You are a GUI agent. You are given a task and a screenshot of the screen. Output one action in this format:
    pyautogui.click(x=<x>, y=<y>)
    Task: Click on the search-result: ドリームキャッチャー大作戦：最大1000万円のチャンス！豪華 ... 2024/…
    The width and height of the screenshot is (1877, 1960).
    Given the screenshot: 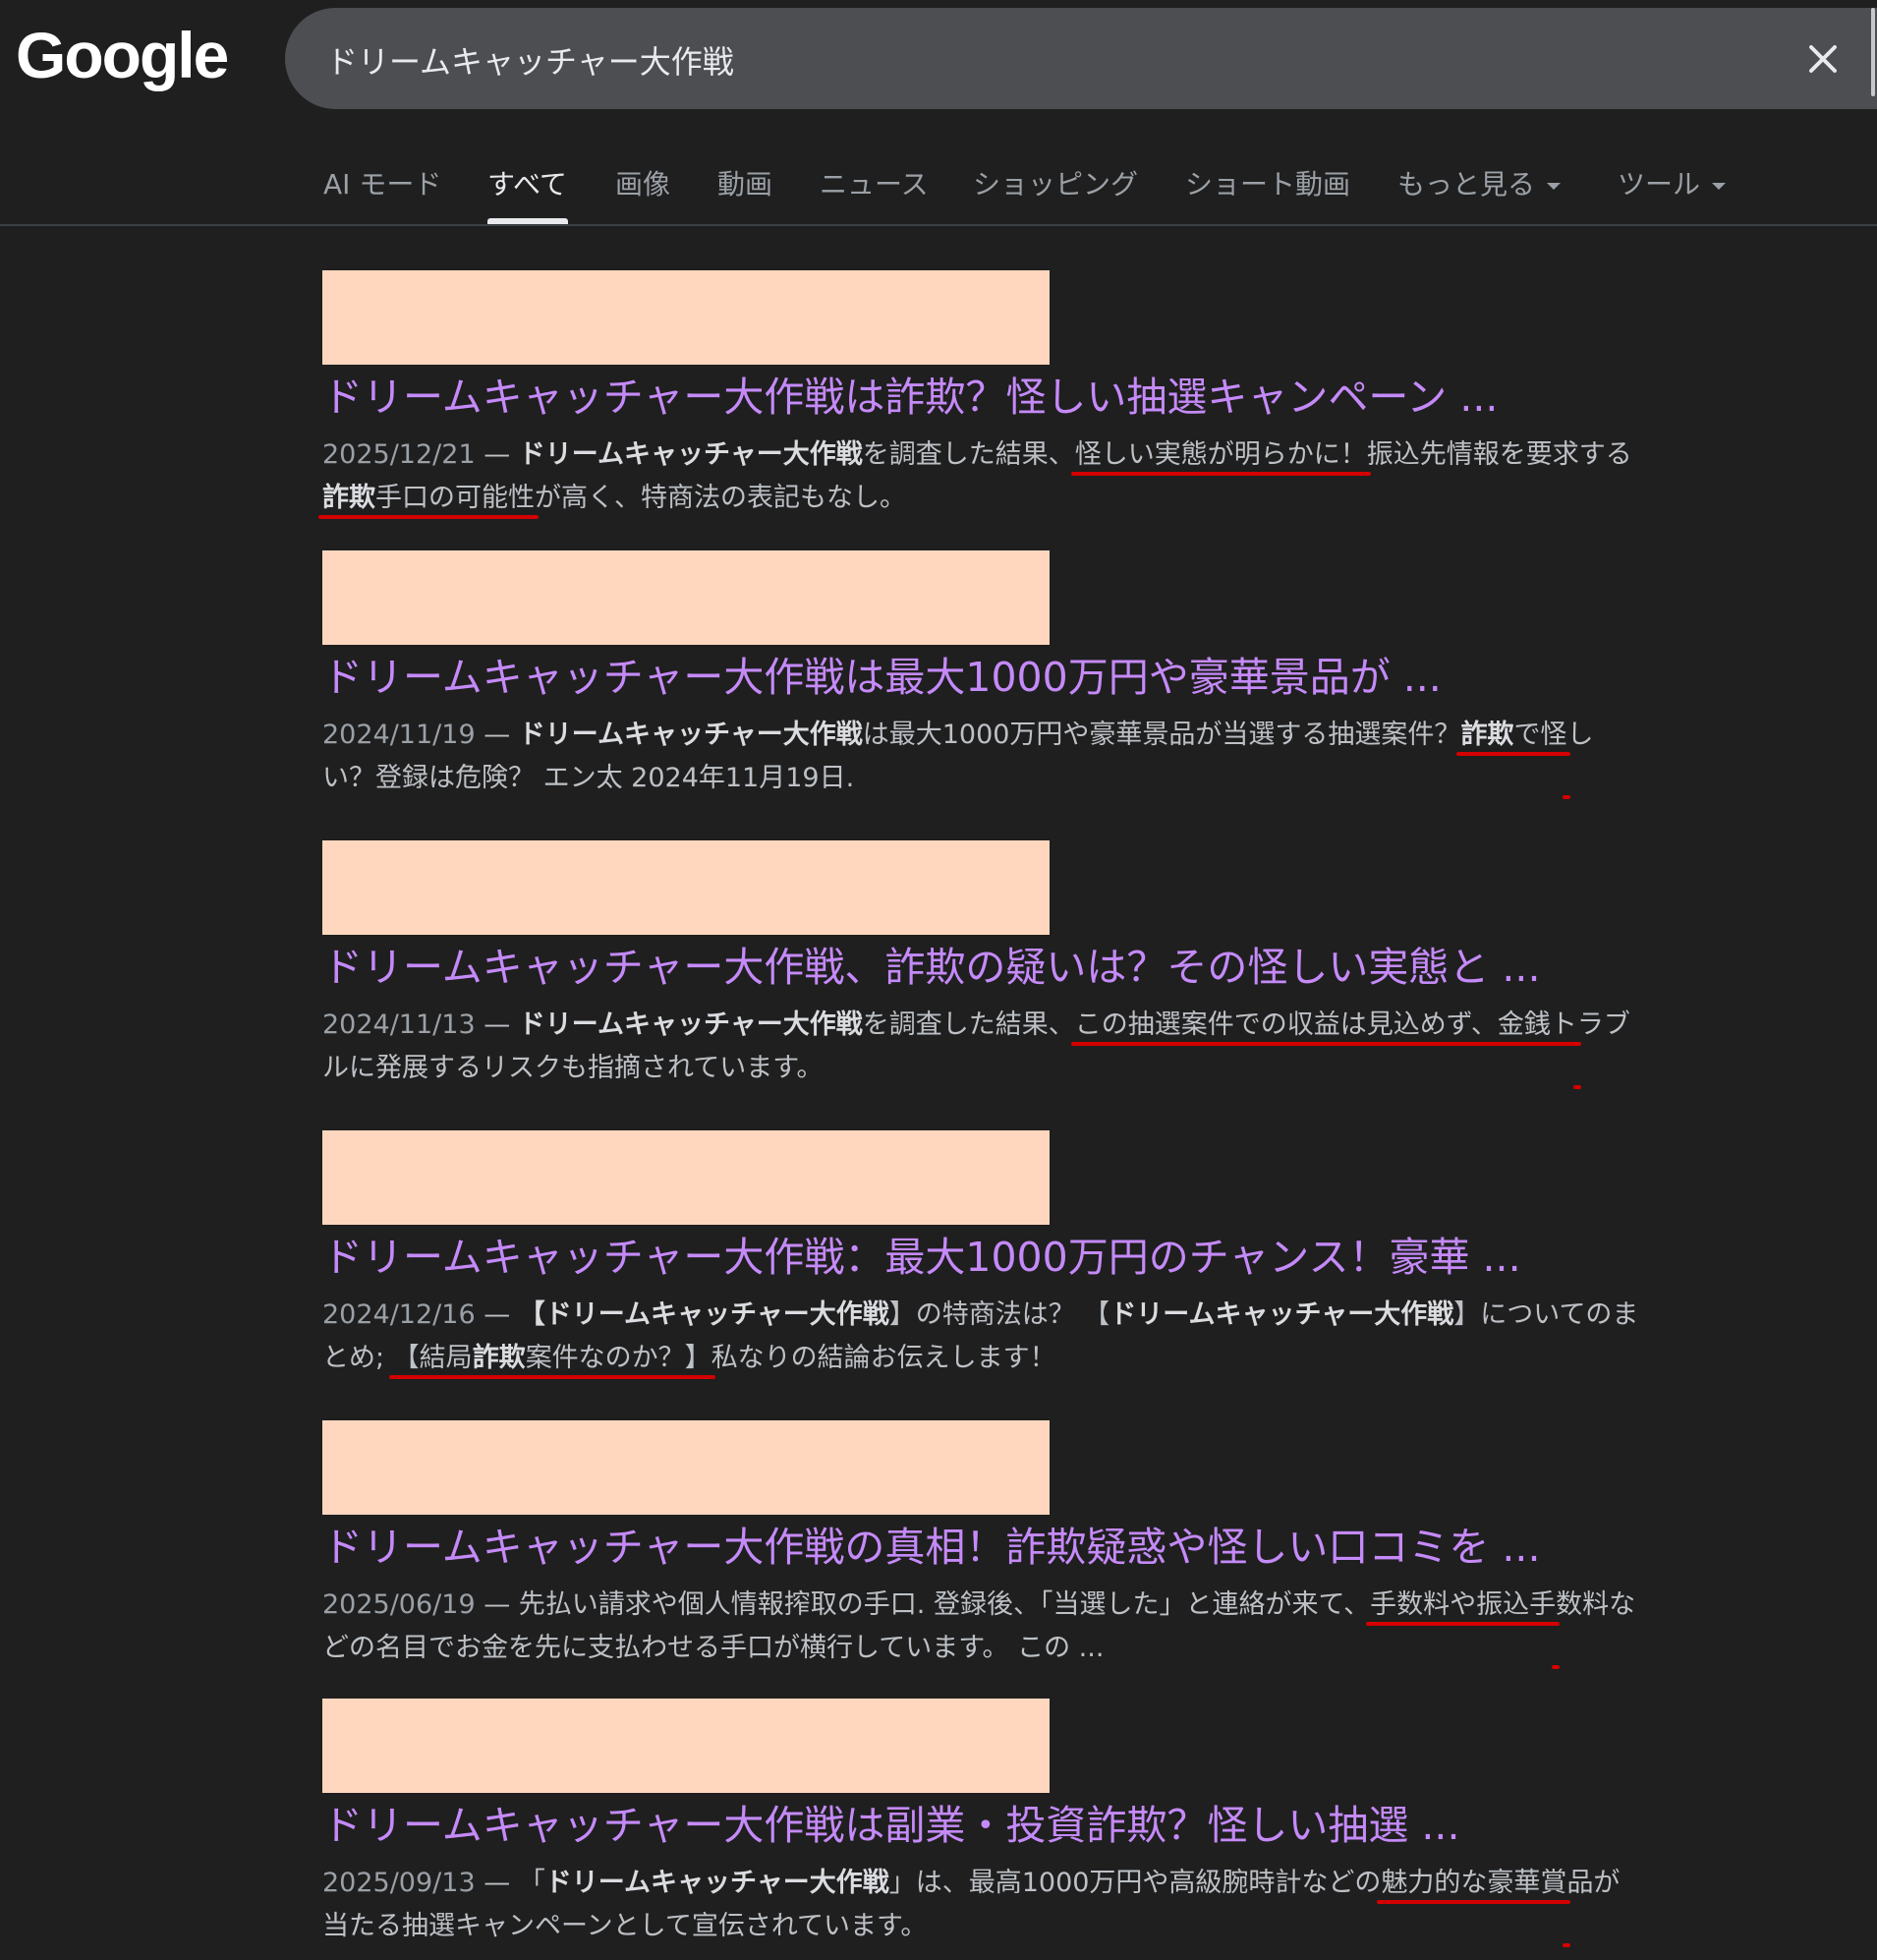 What is the action you would take?
    pyautogui.click(x=981, y=1255)
    